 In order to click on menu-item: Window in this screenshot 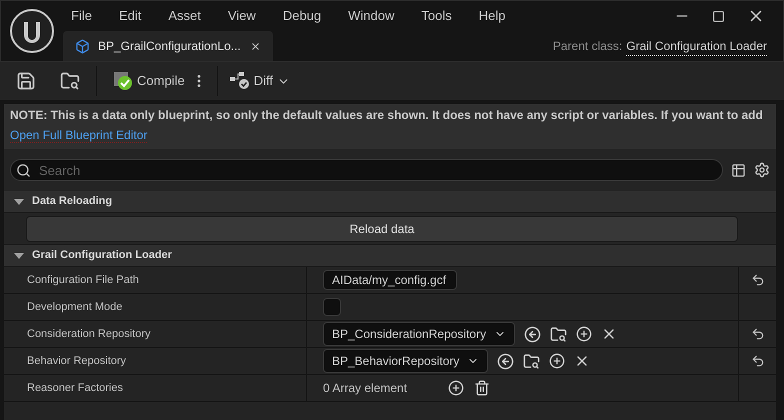, I will do `click(371, 16)`.